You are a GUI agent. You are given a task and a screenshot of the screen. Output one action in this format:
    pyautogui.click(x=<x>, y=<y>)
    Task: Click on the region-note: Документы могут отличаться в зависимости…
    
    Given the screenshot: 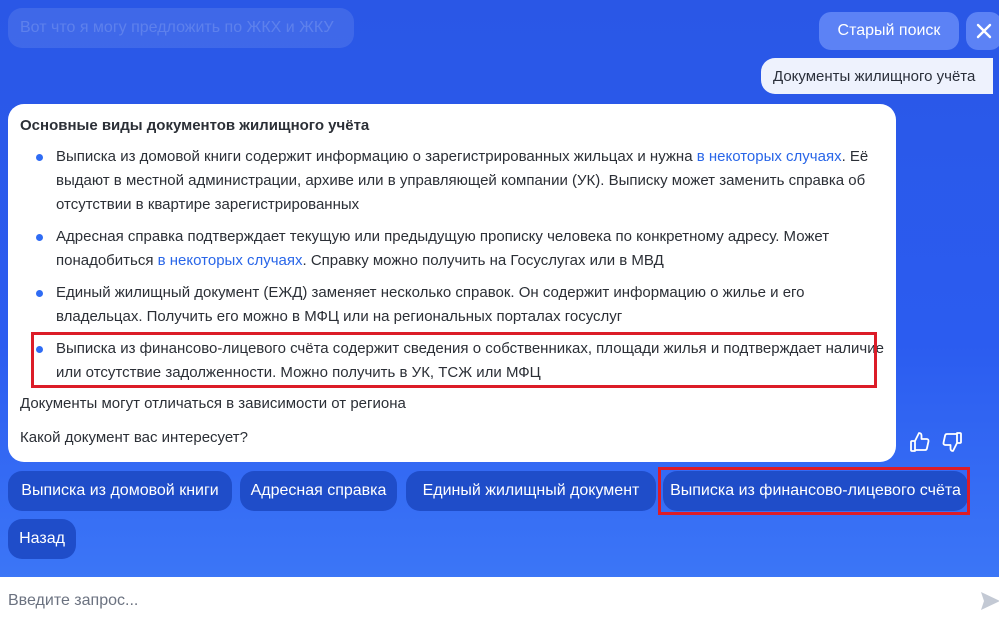 What is the action you would take?
    pyautogui.click(x=213, y=403)
    